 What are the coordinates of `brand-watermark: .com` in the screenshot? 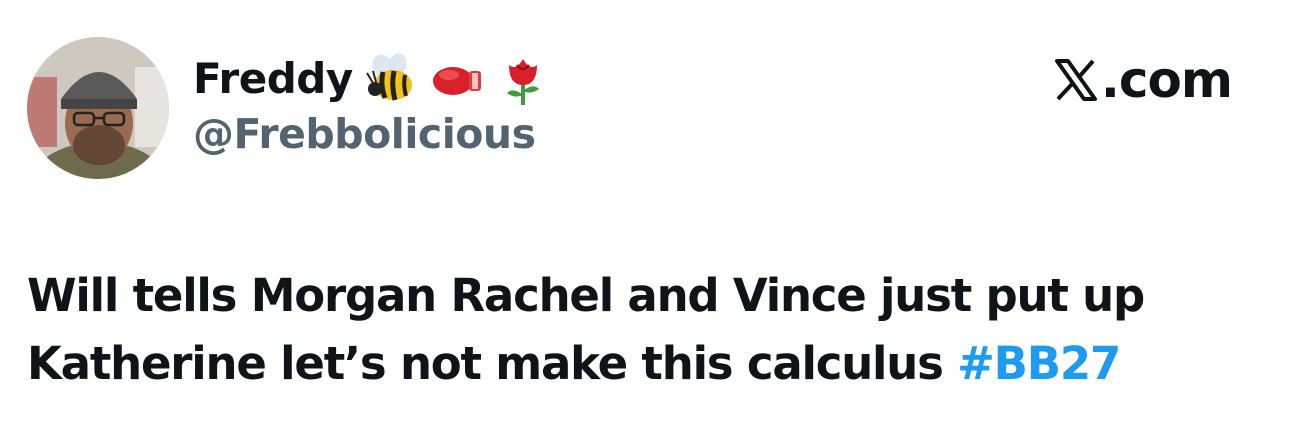 It's located at (1143, 80).